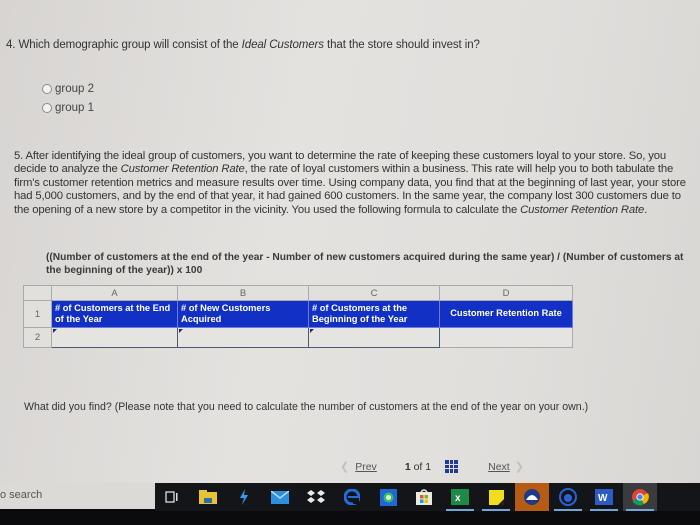 Image resolution: width=700 pixels, height=525 pixels. What do you see at coordinates (452, 466) in the screenshot?
I see `grid-view-icon` at bounding box center [452, 466].